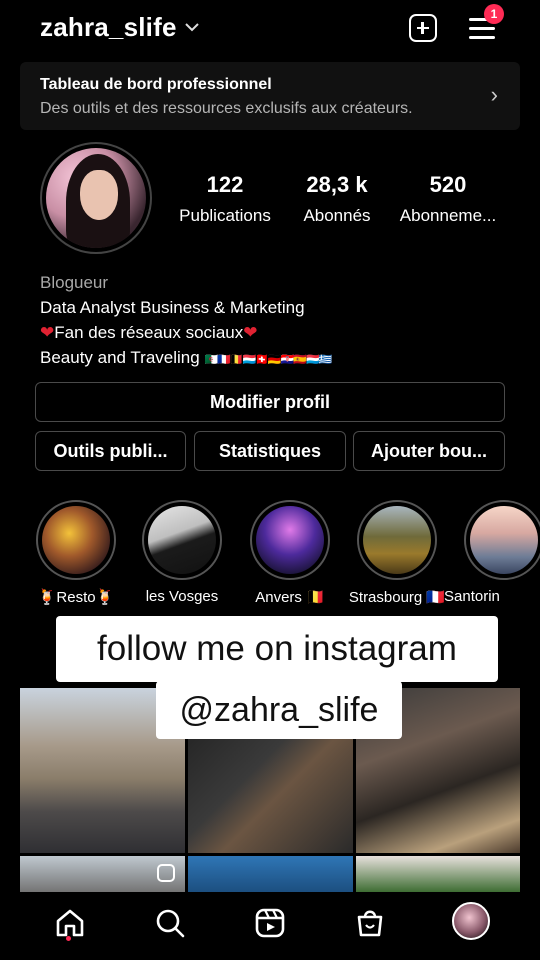 This screenshot has height=960, width=540. What do you see at coordinates (448, 184) in the screenshot?
I see `stat-following-value: 520` at bounding box center [448, 184].